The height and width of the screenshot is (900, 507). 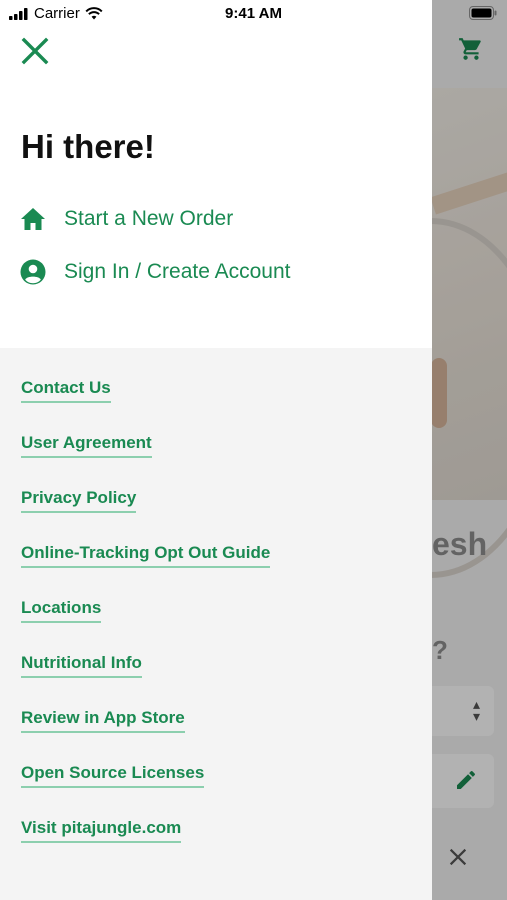 What do you see at coordinates (66, 390) in the screenshot?
I see `link-contact-us: Contact Us` at bounding box center [66, 390].